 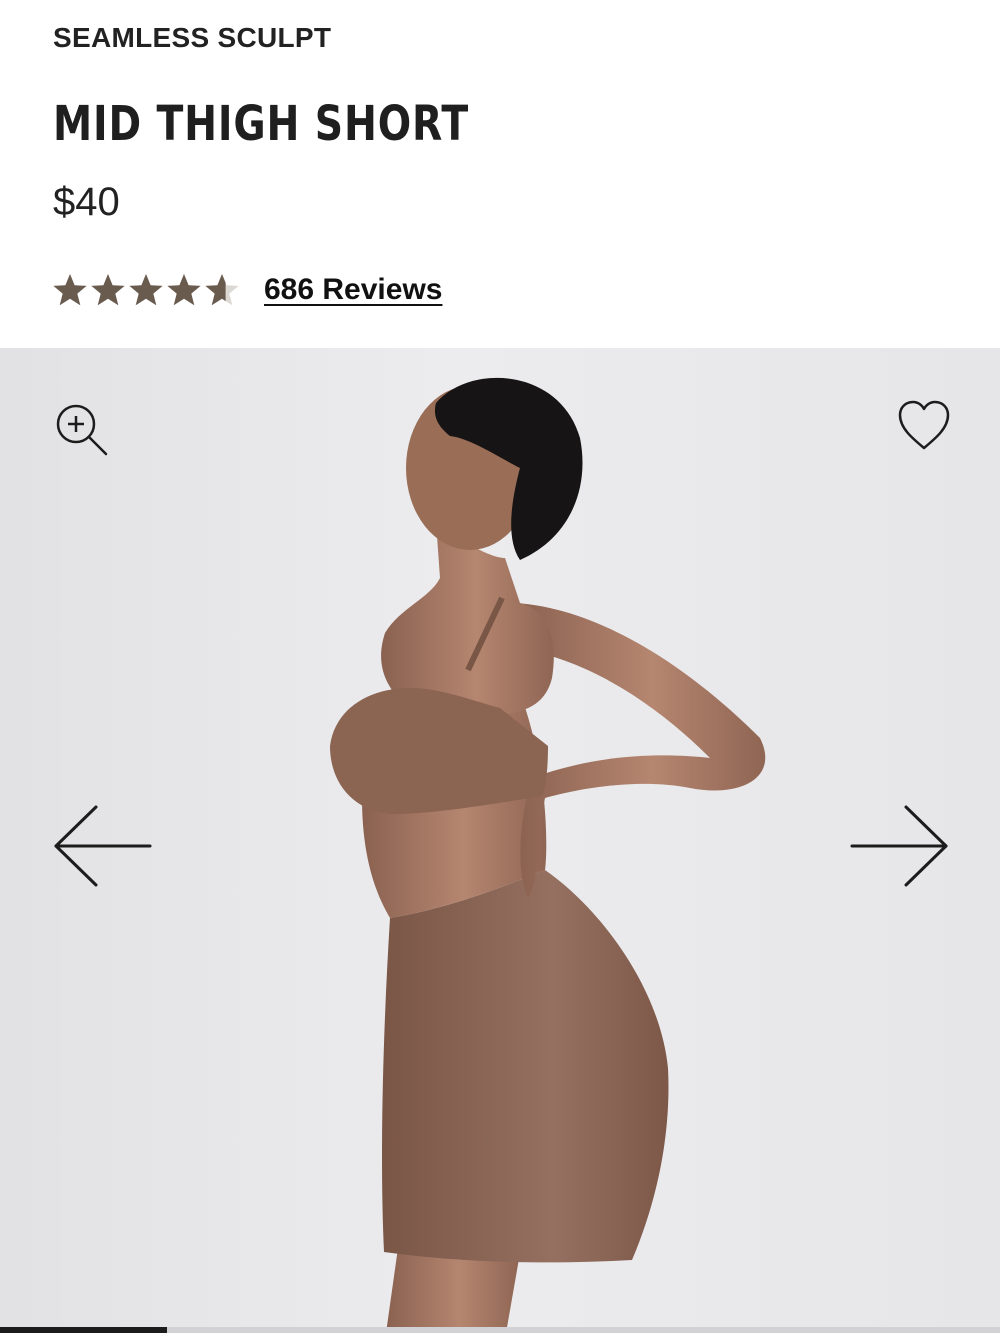 I want to click on product-price: $40, so click(x=86, y=202).